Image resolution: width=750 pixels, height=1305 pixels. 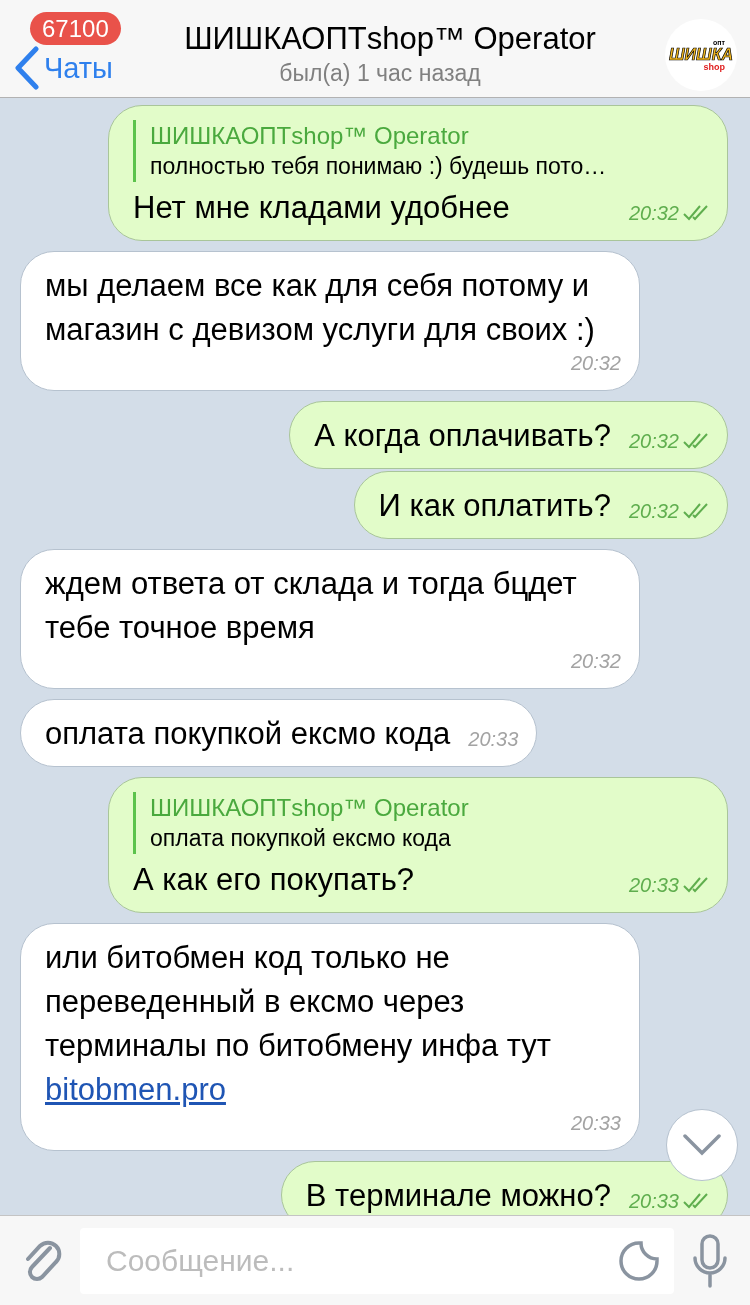 What do you see at coordinates (714, 67) in the screenshot?
I see `logo-subtitle: shop` at bounding box center [714, 67].